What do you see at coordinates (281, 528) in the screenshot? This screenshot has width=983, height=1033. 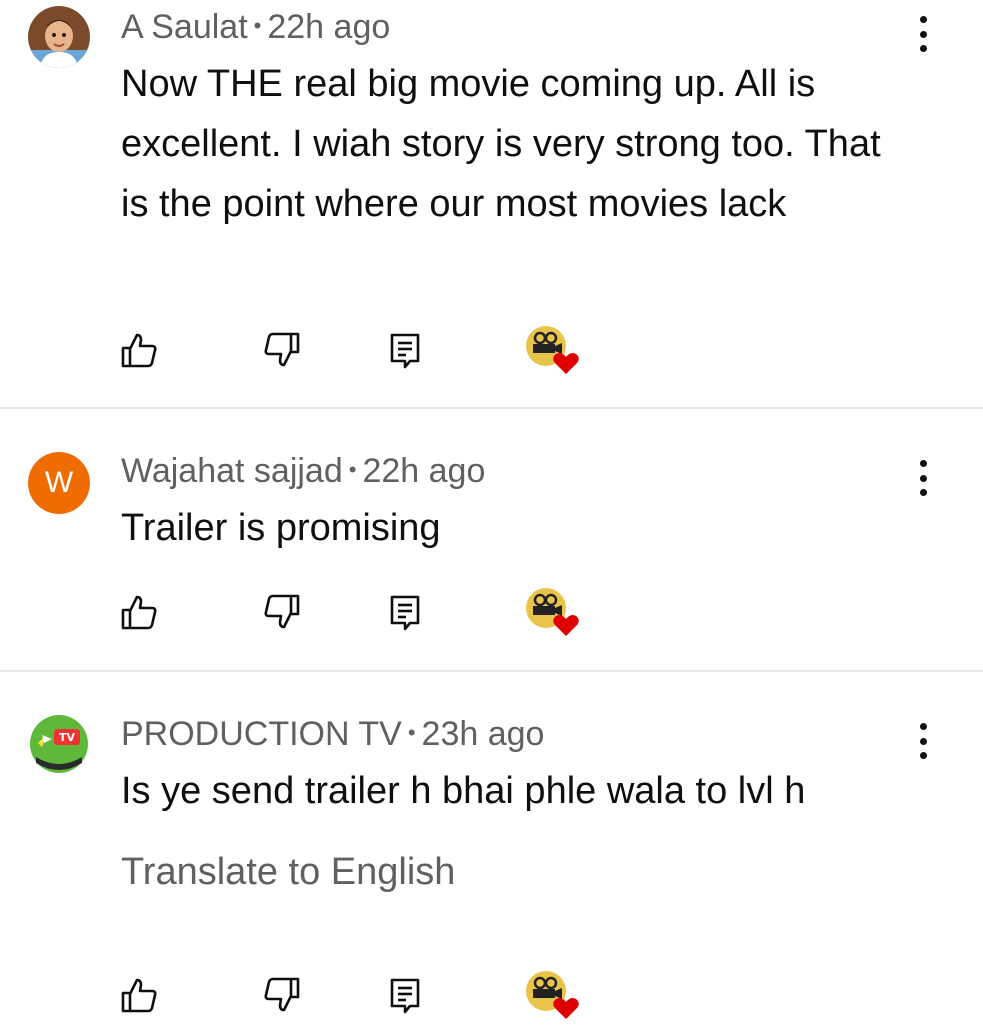 I see `comment-text: Trailer is promising` at bounding box center [281, 528].